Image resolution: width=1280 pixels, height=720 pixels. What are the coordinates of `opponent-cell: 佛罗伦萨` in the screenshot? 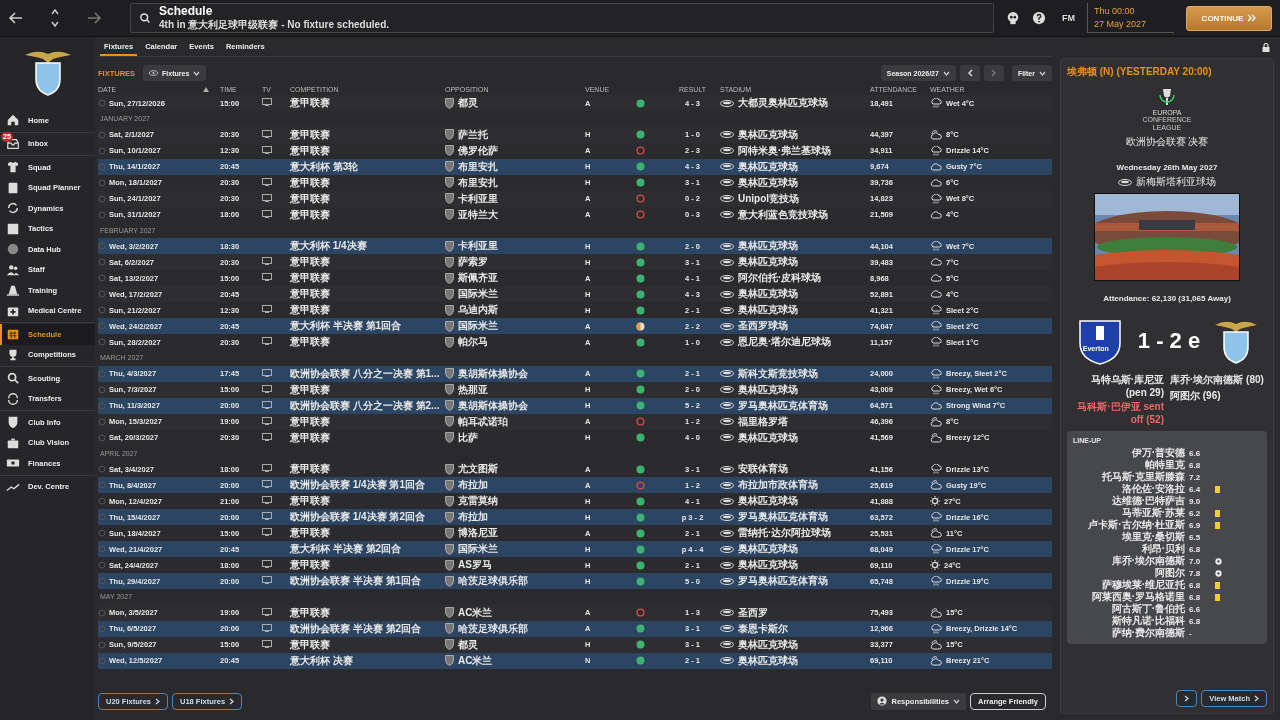 It's located at (478, 150).